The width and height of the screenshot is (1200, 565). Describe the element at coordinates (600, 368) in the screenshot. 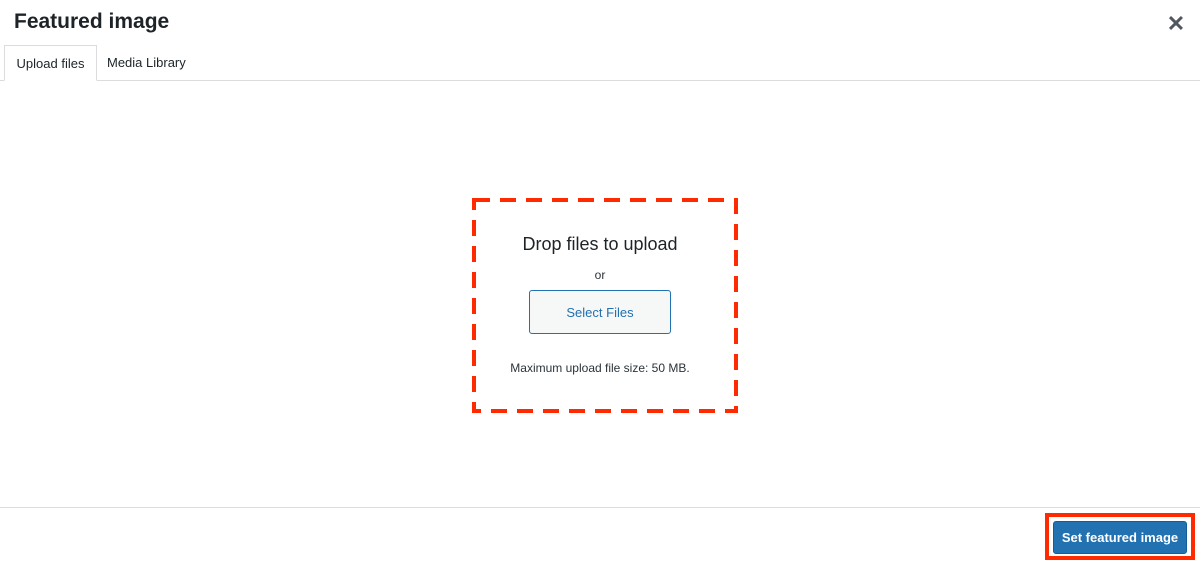

I see `max-upload-size-text: Maximum upload file size: 50 MB.` at that location.